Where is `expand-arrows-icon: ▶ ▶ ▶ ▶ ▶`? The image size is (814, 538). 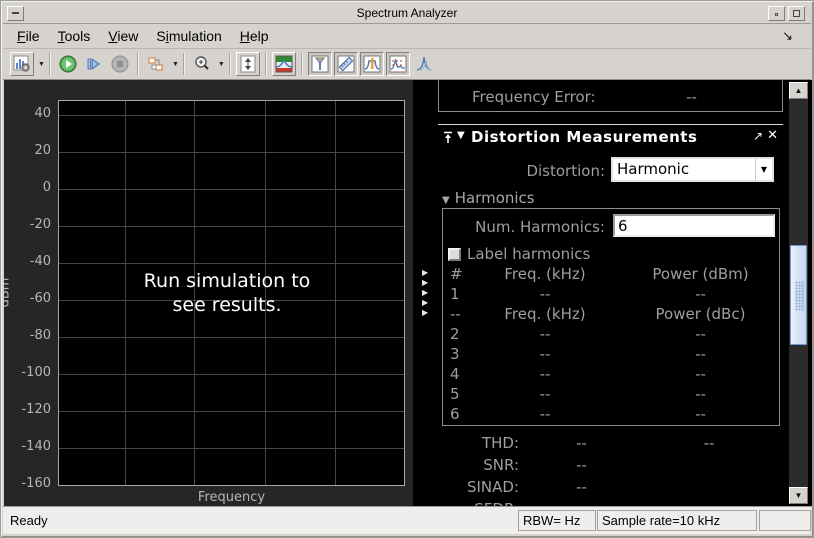
expand-arrows-icon: ▶ ▶ ▶ ▶ ▶ is located at coordinates (425, 292).